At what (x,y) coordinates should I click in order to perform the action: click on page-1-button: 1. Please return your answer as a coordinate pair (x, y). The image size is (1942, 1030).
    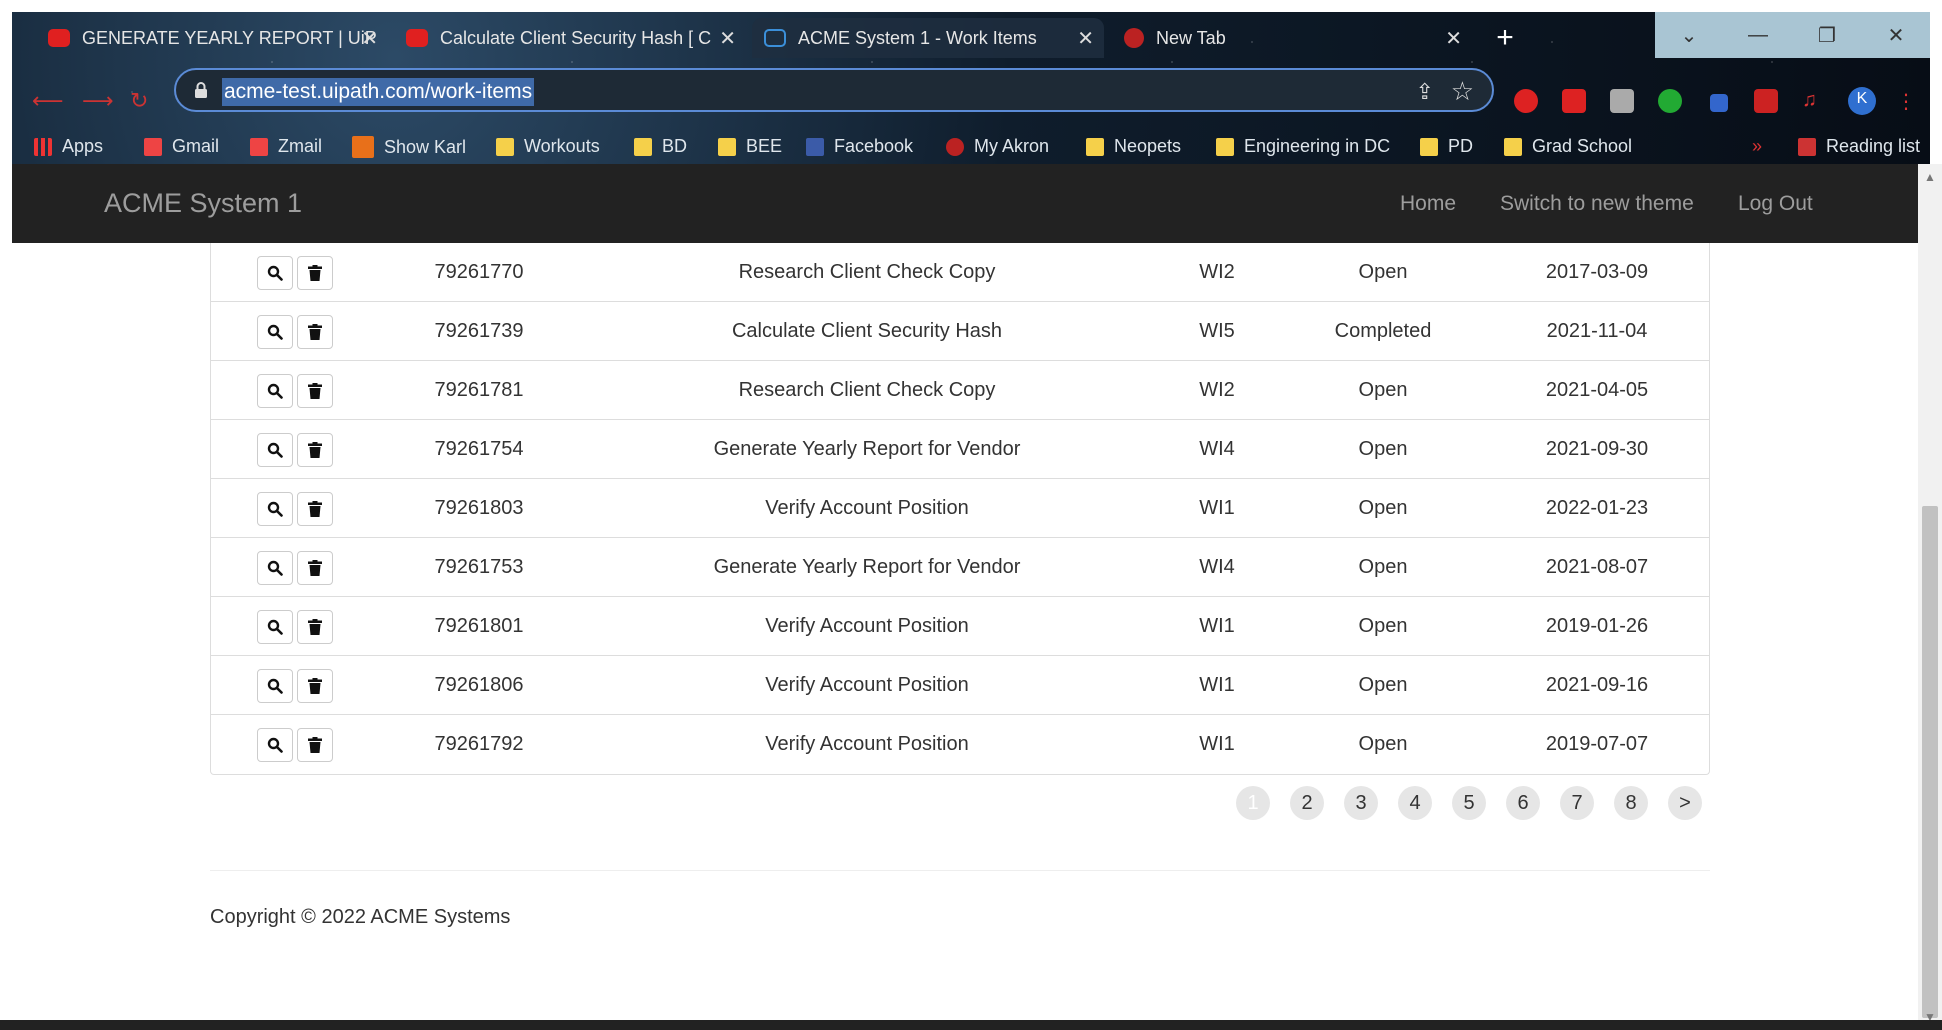
    Looking at the image, I should click on (1253, 803).